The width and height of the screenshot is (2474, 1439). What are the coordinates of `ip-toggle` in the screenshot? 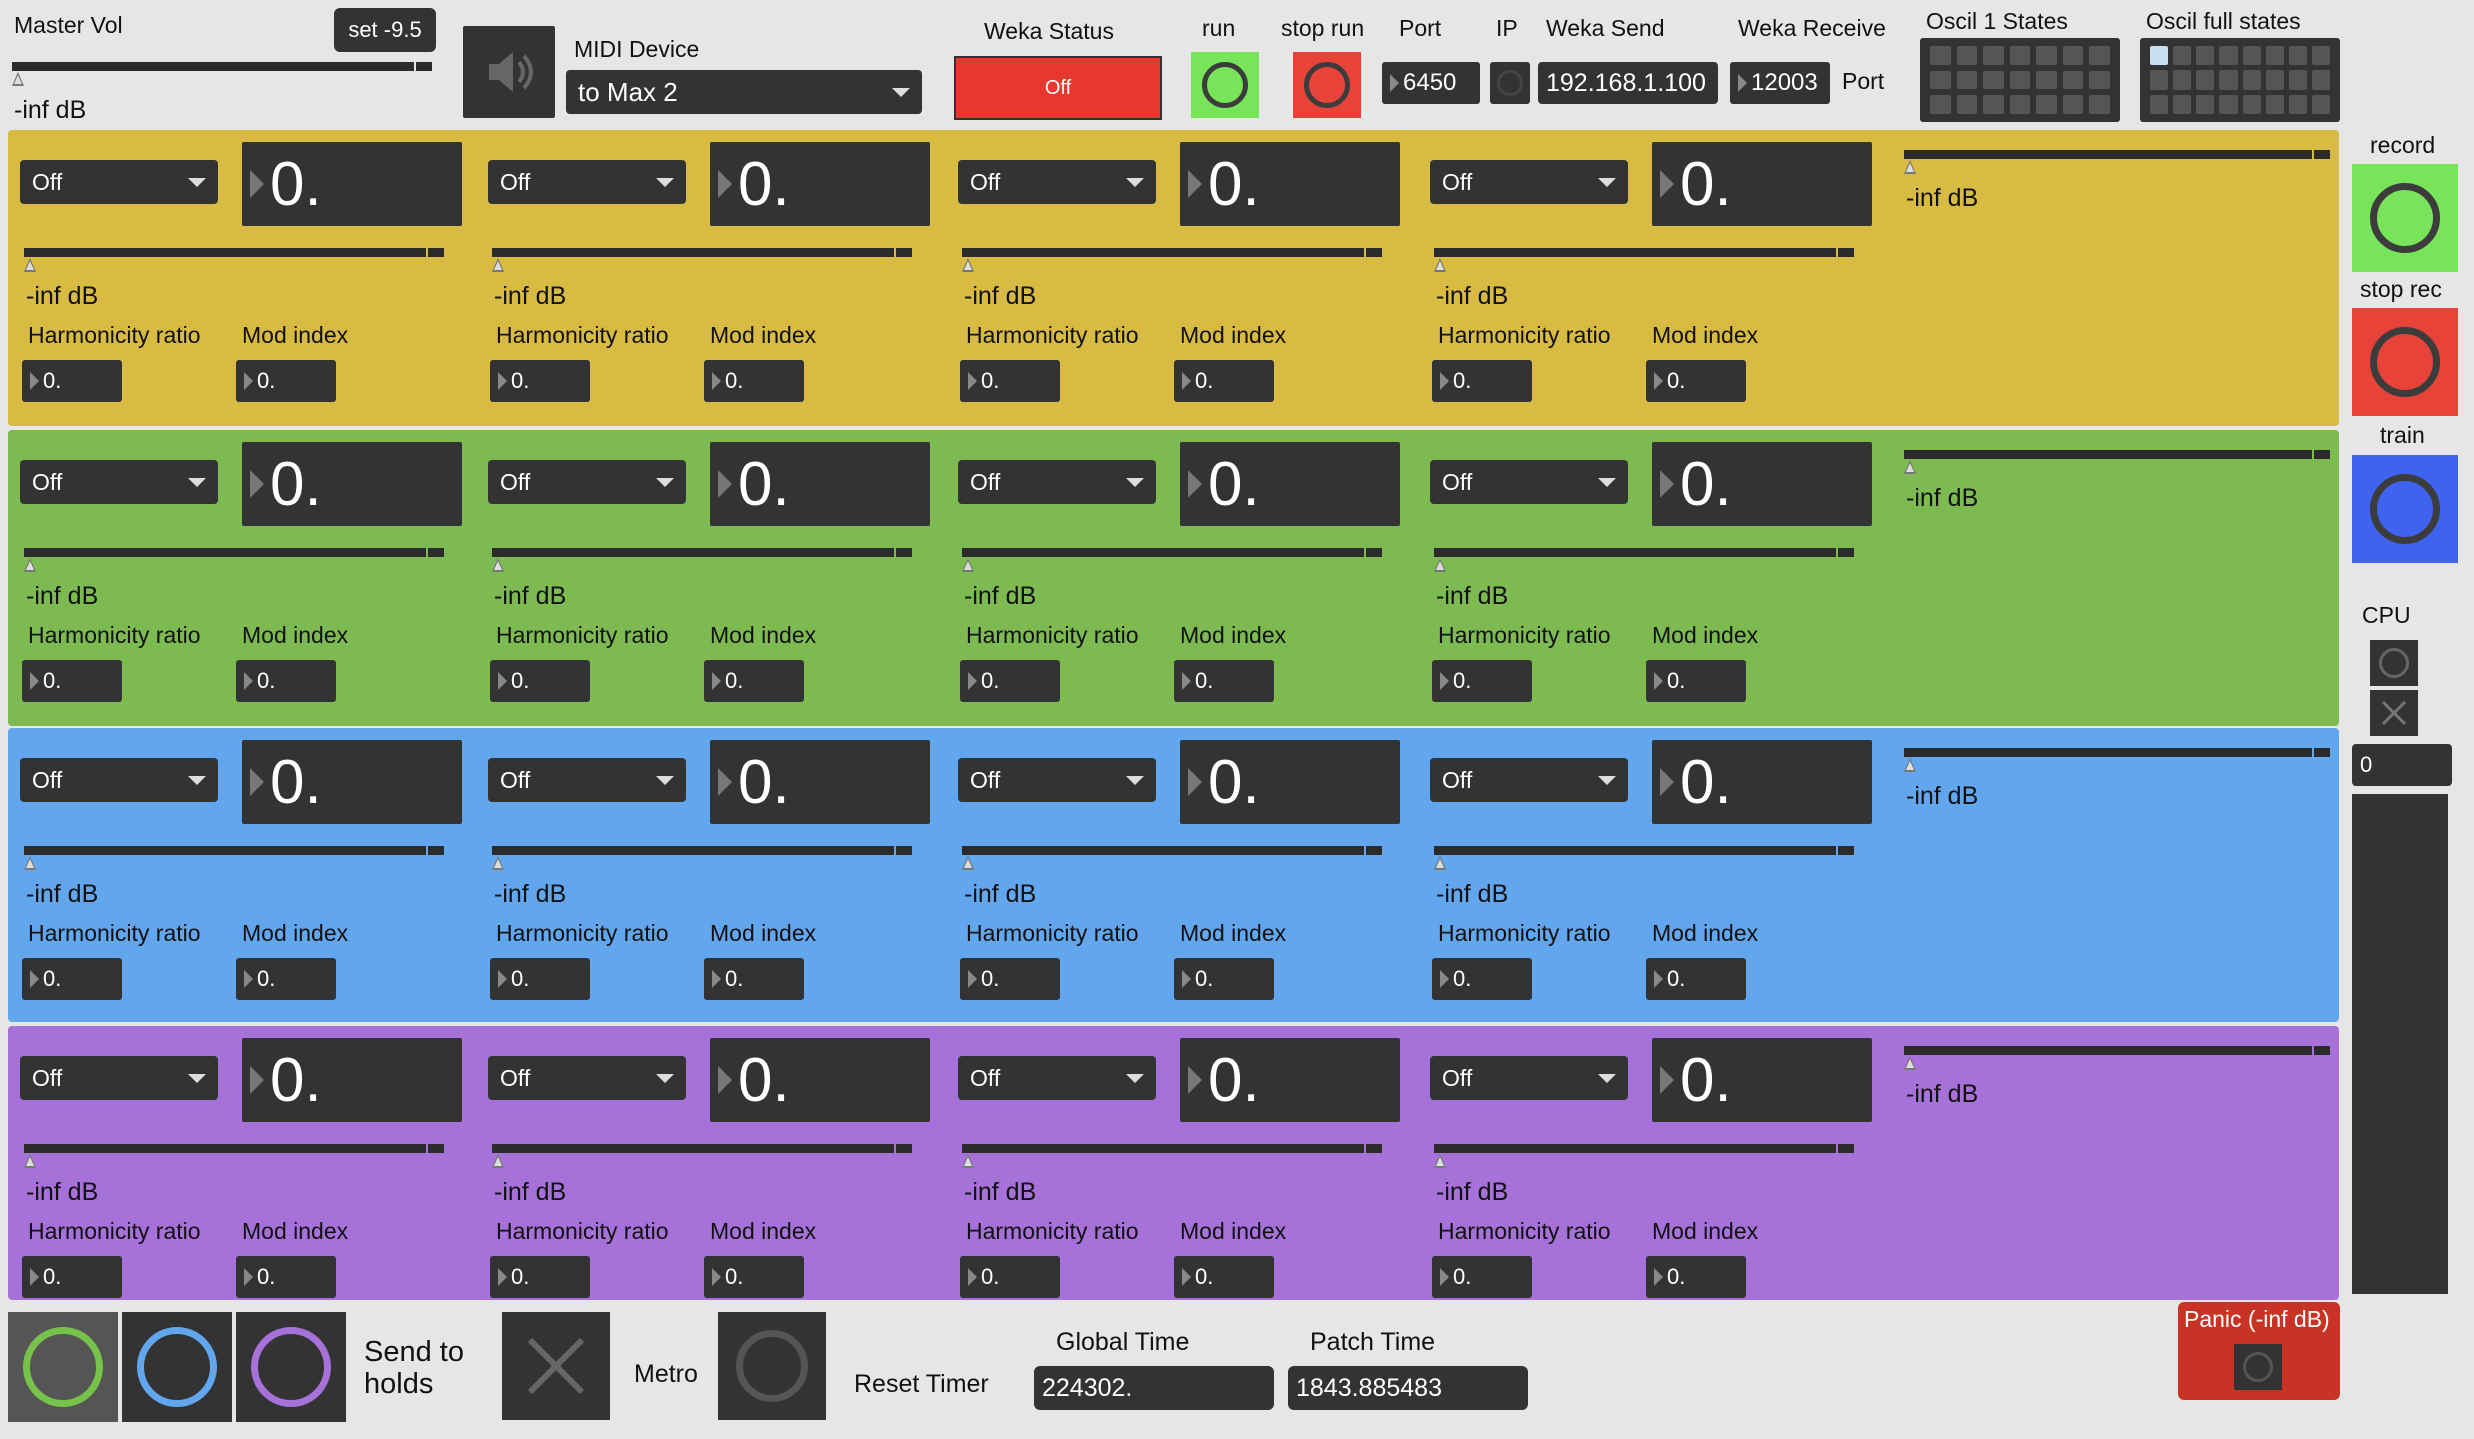 It's located at (1510, 83).